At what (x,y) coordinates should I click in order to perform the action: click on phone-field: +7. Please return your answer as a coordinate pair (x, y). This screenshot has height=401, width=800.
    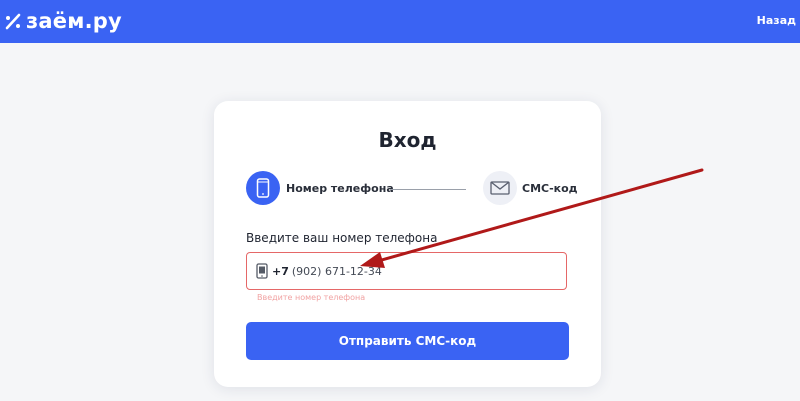
    Looking at the image, I should click on (406, 271).